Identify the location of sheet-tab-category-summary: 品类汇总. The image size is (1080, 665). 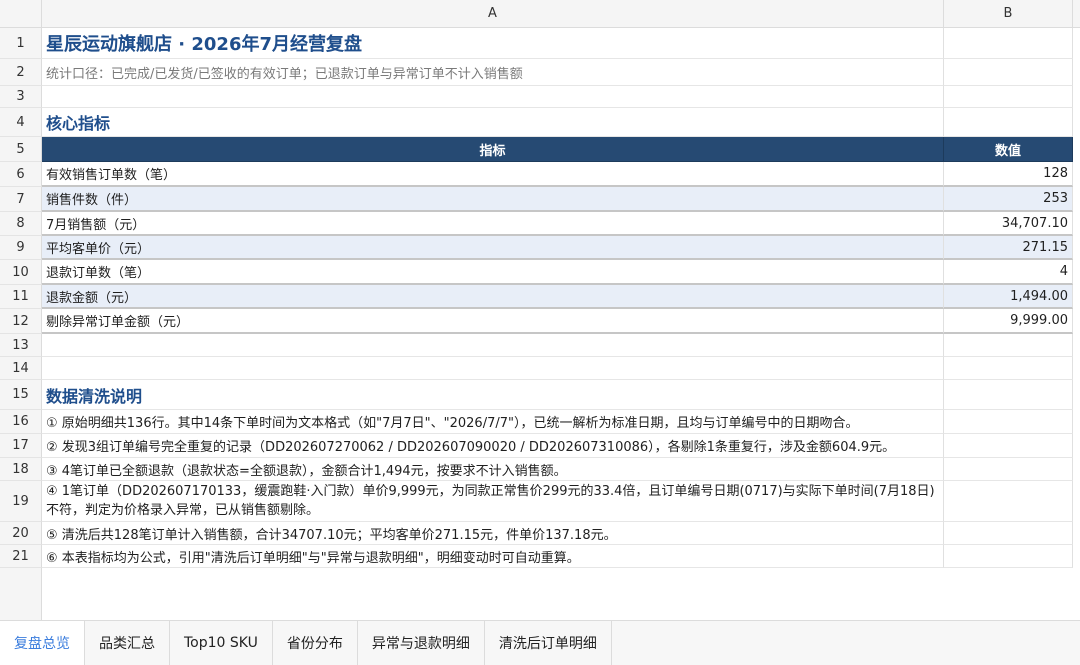
(127, 643).